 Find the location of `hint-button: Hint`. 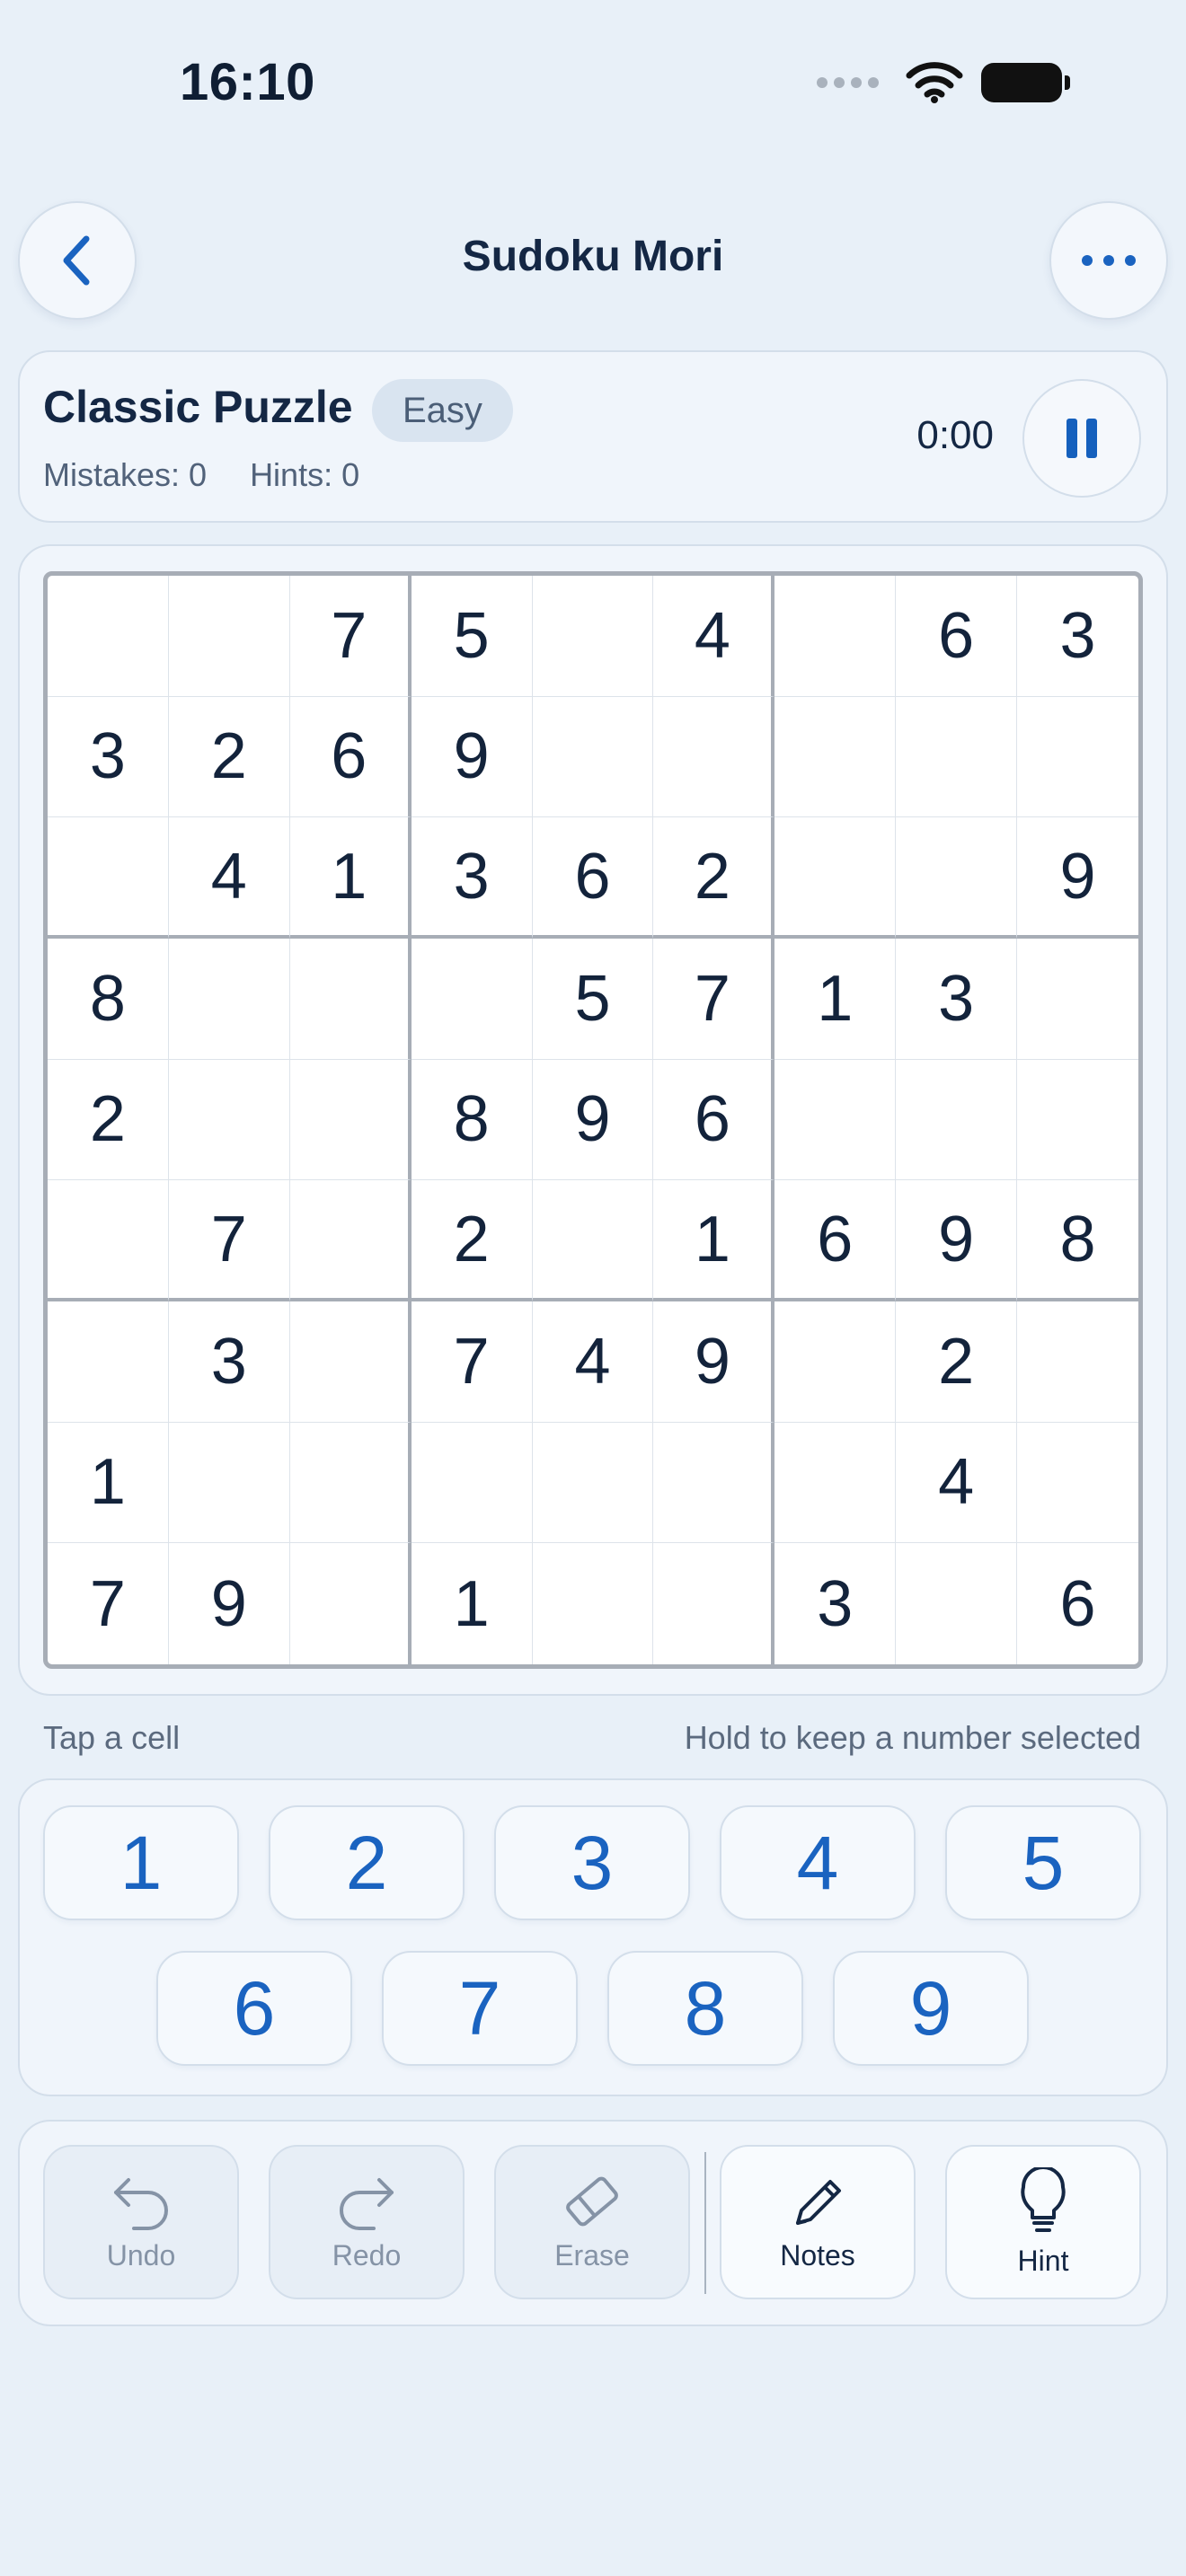

hint-button: Hint is located at coordinates (1043, 2222).